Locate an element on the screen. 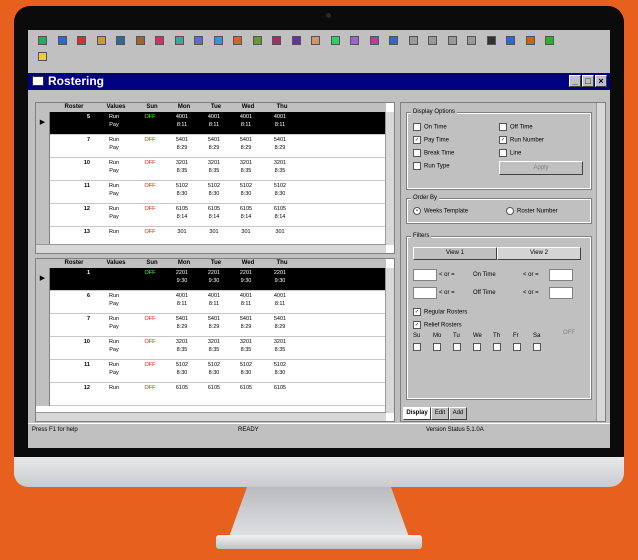 This screenshot has width=638, height=560. on-time-checkbox: On Time is located at coordinates (430, 127).